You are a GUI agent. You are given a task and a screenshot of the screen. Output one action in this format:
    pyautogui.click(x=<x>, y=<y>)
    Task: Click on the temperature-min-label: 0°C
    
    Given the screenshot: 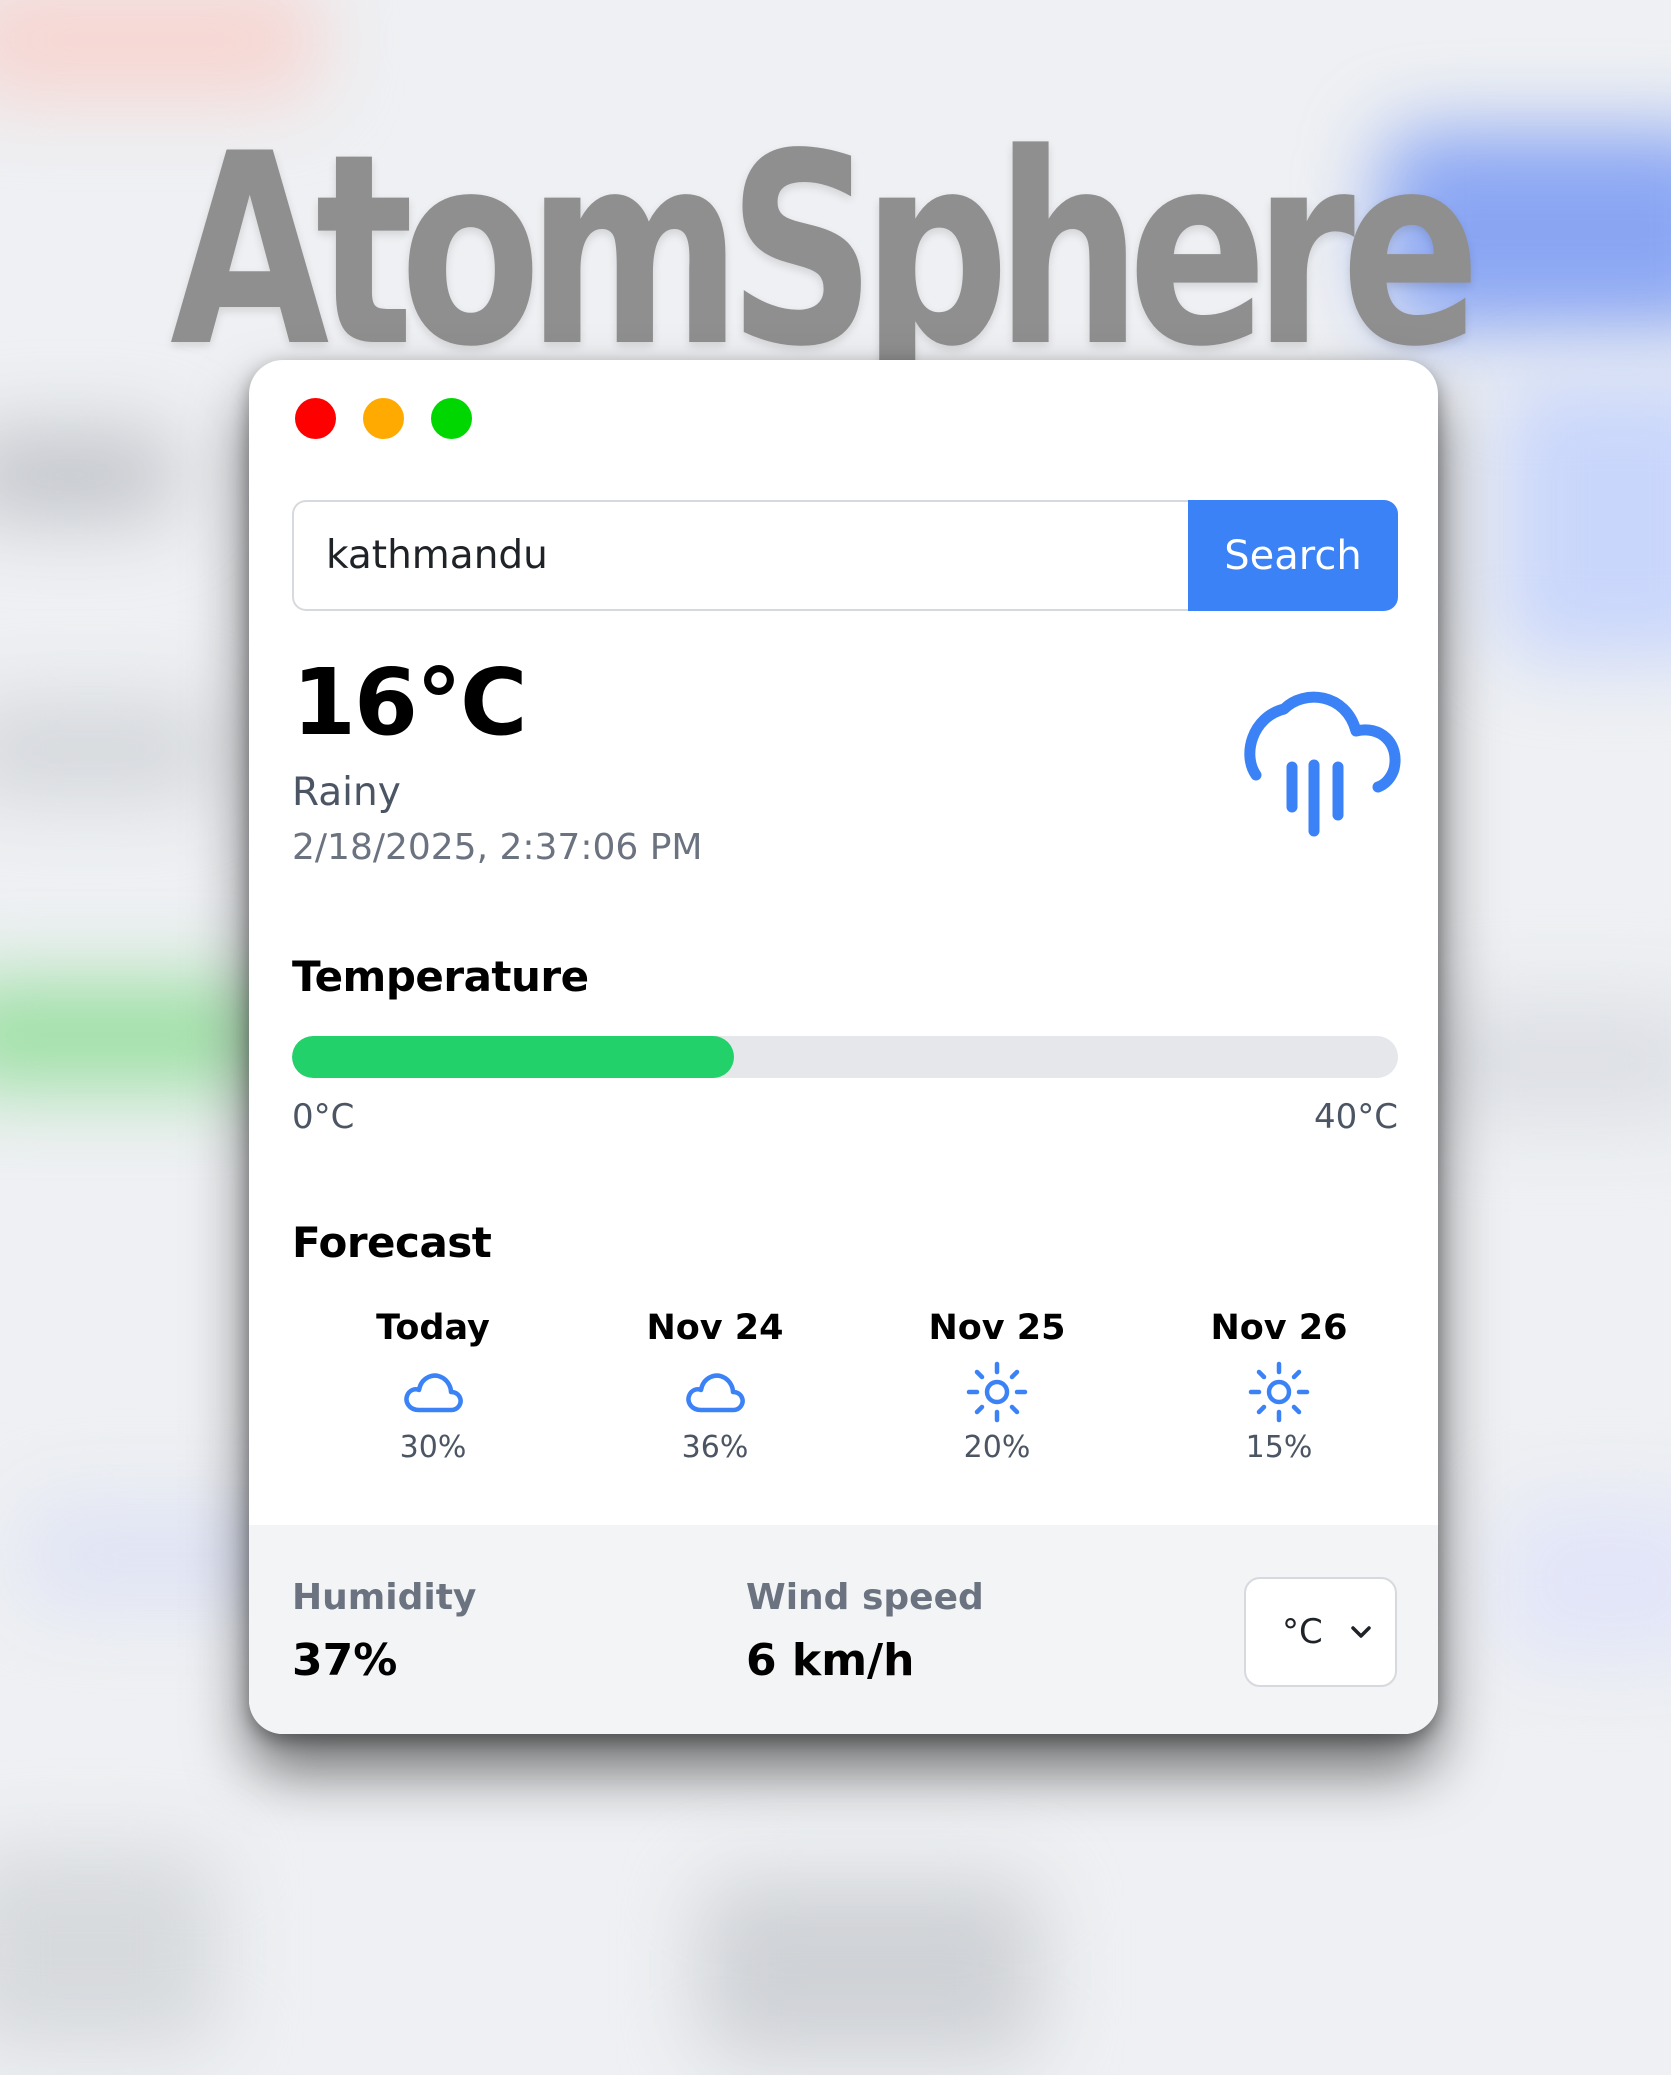 What is the action you would take?
    pyautogui.click(x=323, y=1117)
    